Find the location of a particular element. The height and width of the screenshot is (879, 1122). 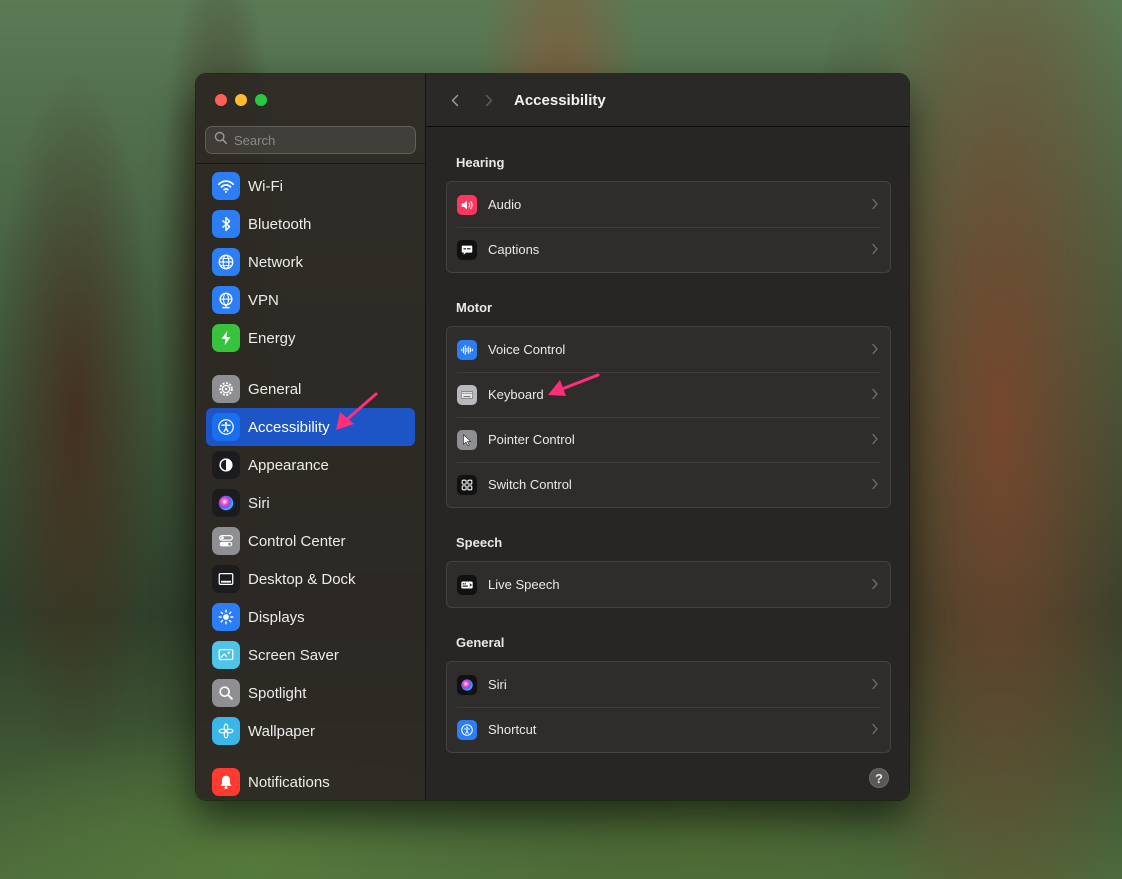

search-field is located at coordinates (310, 140).